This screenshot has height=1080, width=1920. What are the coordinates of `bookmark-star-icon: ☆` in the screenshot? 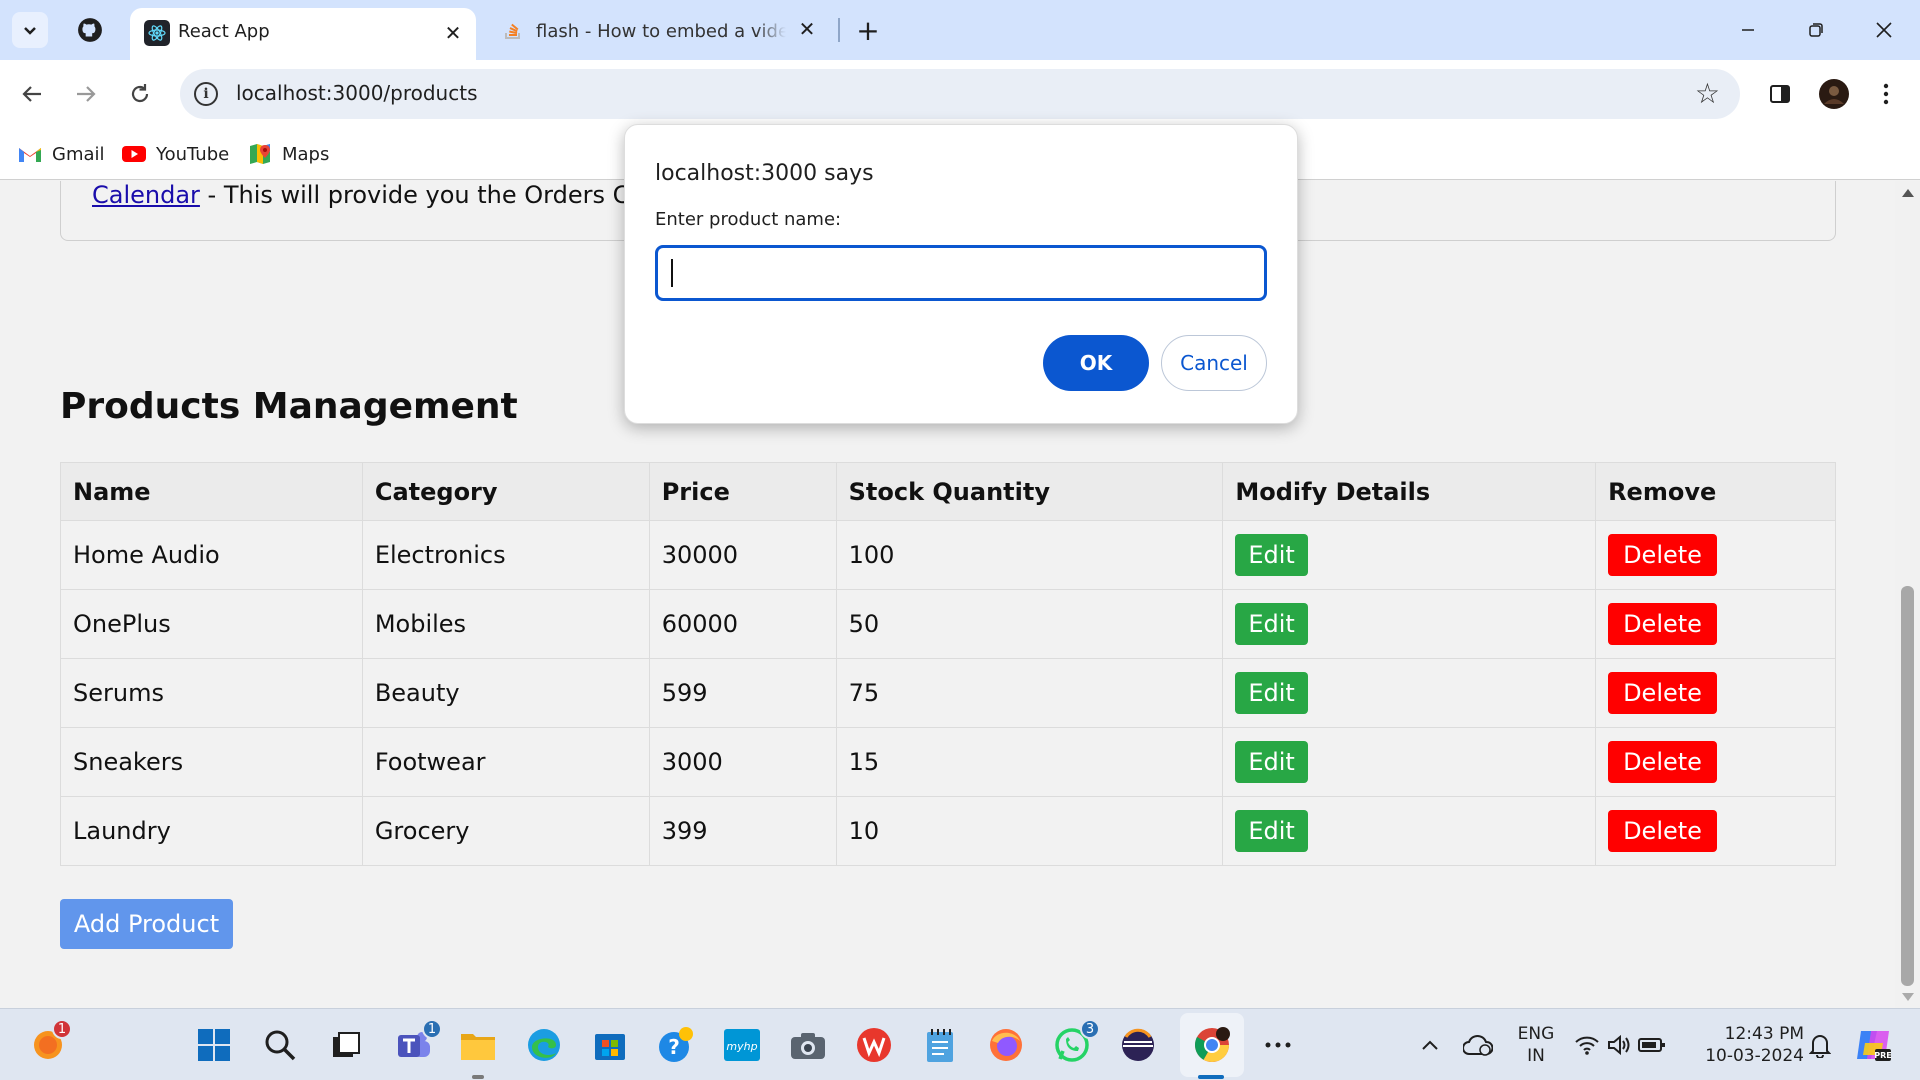 It's located at (1707, 93).